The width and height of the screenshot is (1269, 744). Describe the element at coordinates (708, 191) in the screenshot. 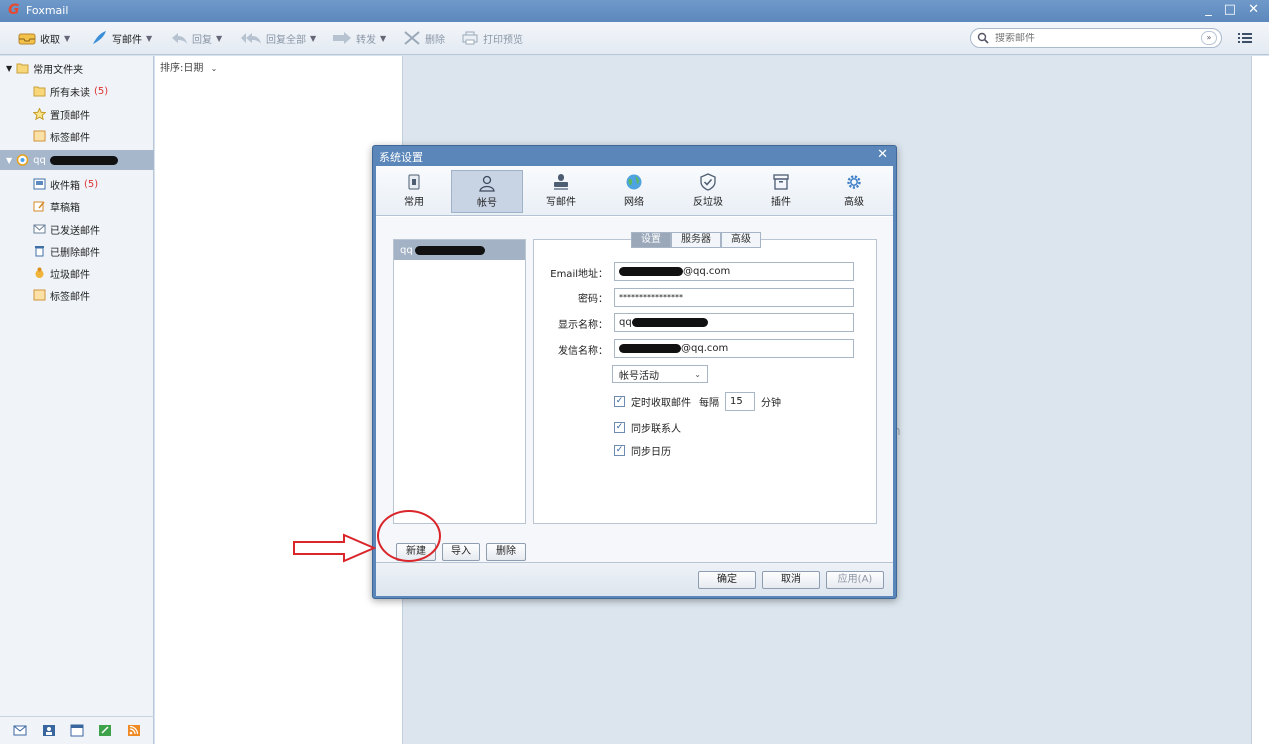

I see `tab-antispam: 反垃圾` at that location.